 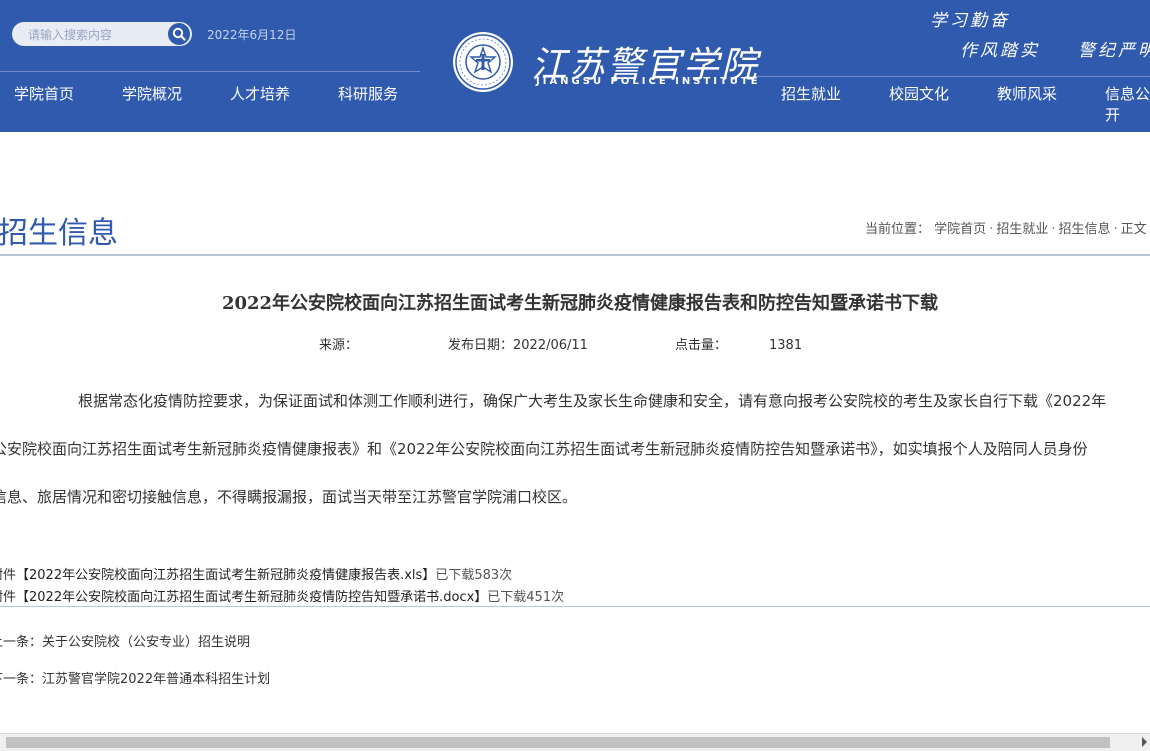 I want to click on views-label: 点击量：, so click(x=701, y=345).